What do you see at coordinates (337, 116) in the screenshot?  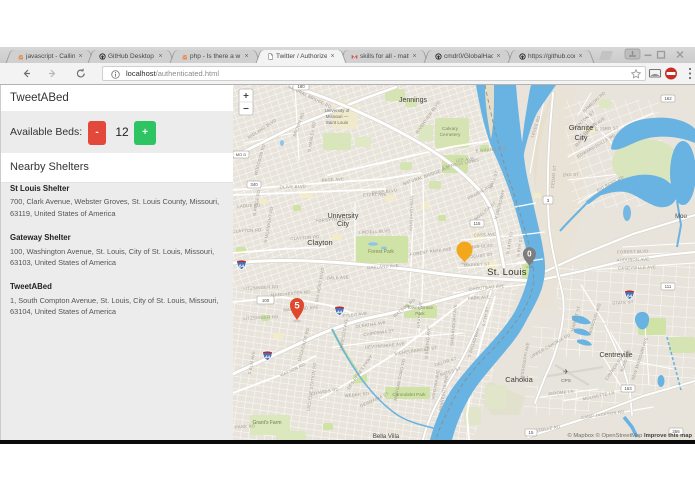 I see `svg-text: Missouri —` at bounding box center [337, 116].